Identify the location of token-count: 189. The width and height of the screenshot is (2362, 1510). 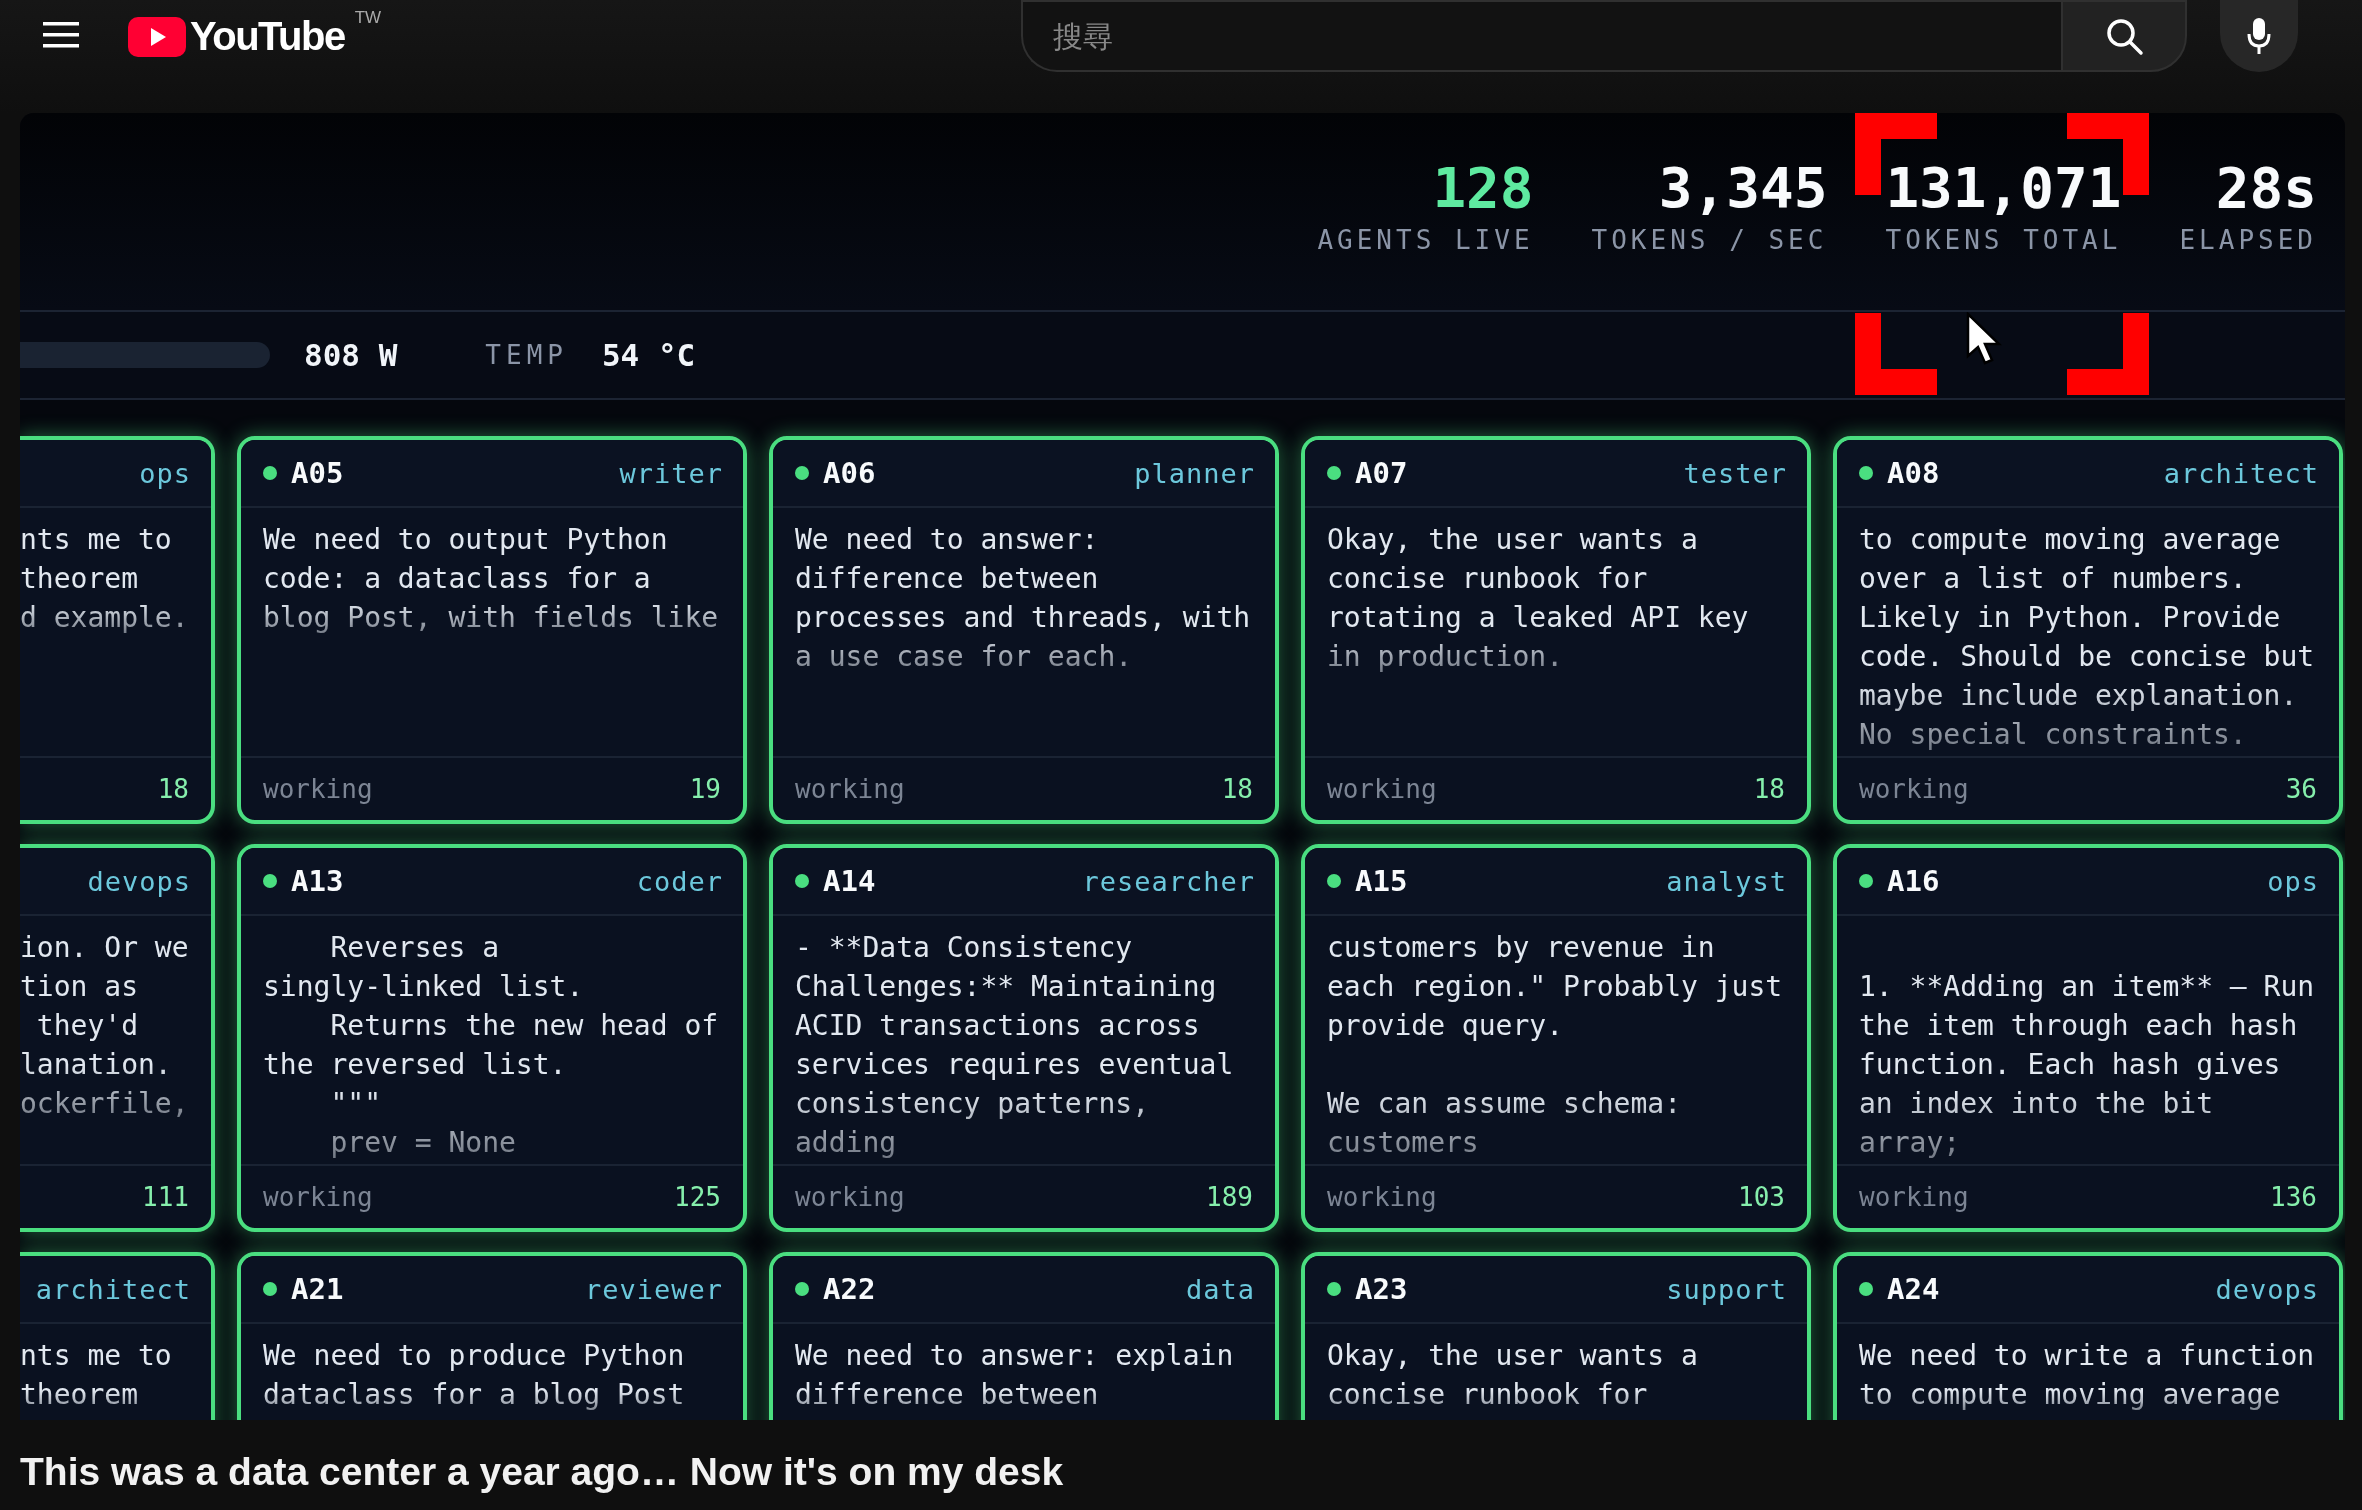
(1229, 1197).